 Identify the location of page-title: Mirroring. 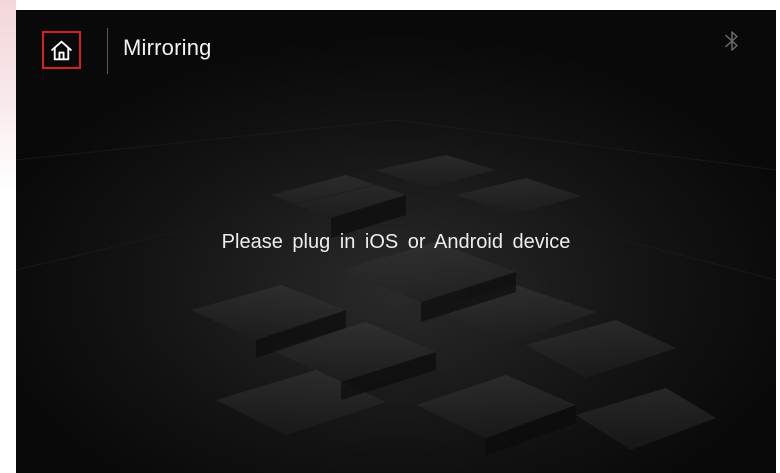
(167, 47).